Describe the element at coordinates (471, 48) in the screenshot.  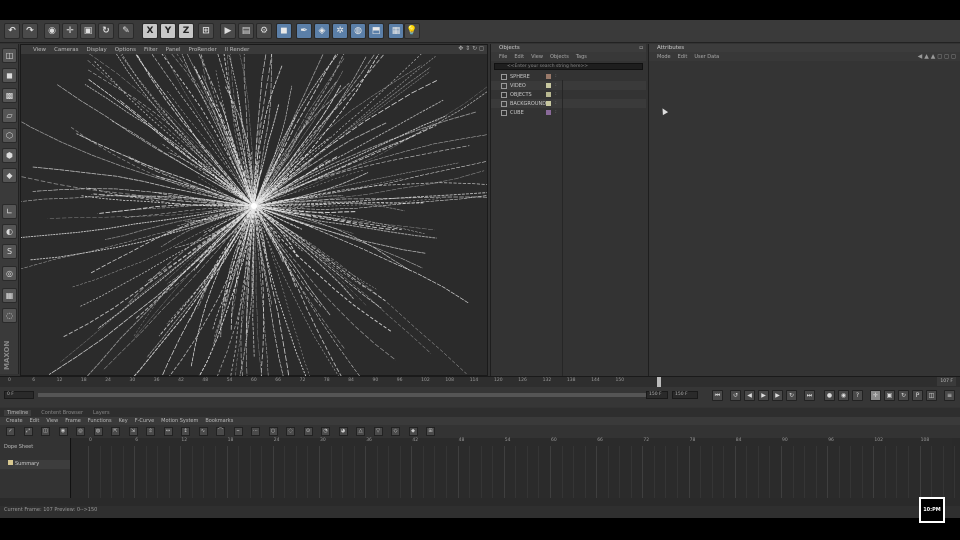
I see `viewport-nav-icons: ✥ ⇕ ↻ ◻` at that location.